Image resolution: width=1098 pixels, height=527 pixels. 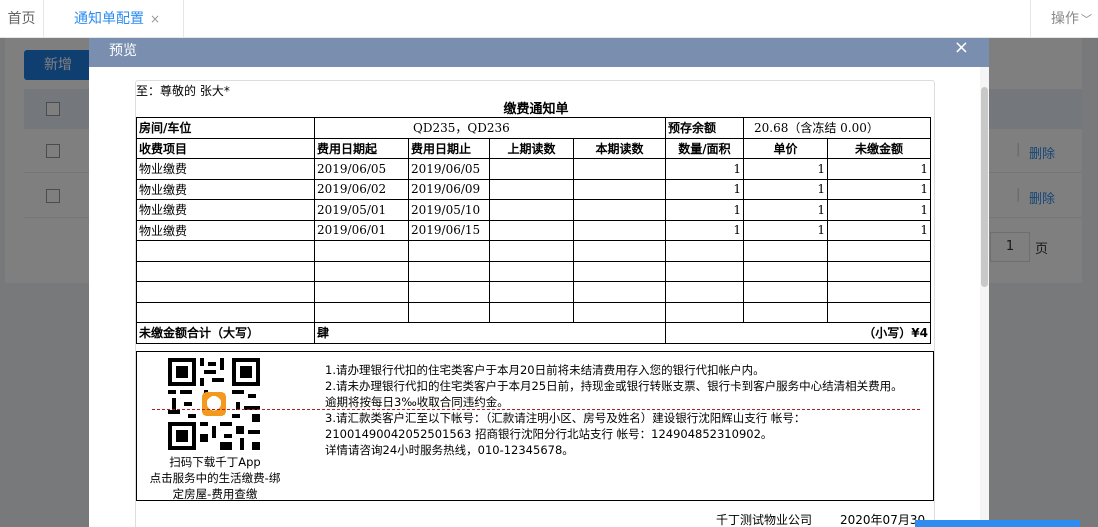 What do you see at coordinates (490, 128) in the screenshot?
I see `room-value: QD235，QD236` at bounding box center [490, 128].